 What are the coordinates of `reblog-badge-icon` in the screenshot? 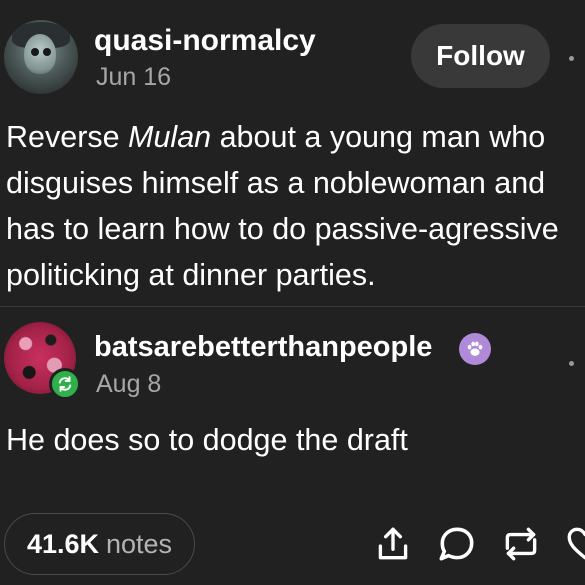 It's located at (65, 384).